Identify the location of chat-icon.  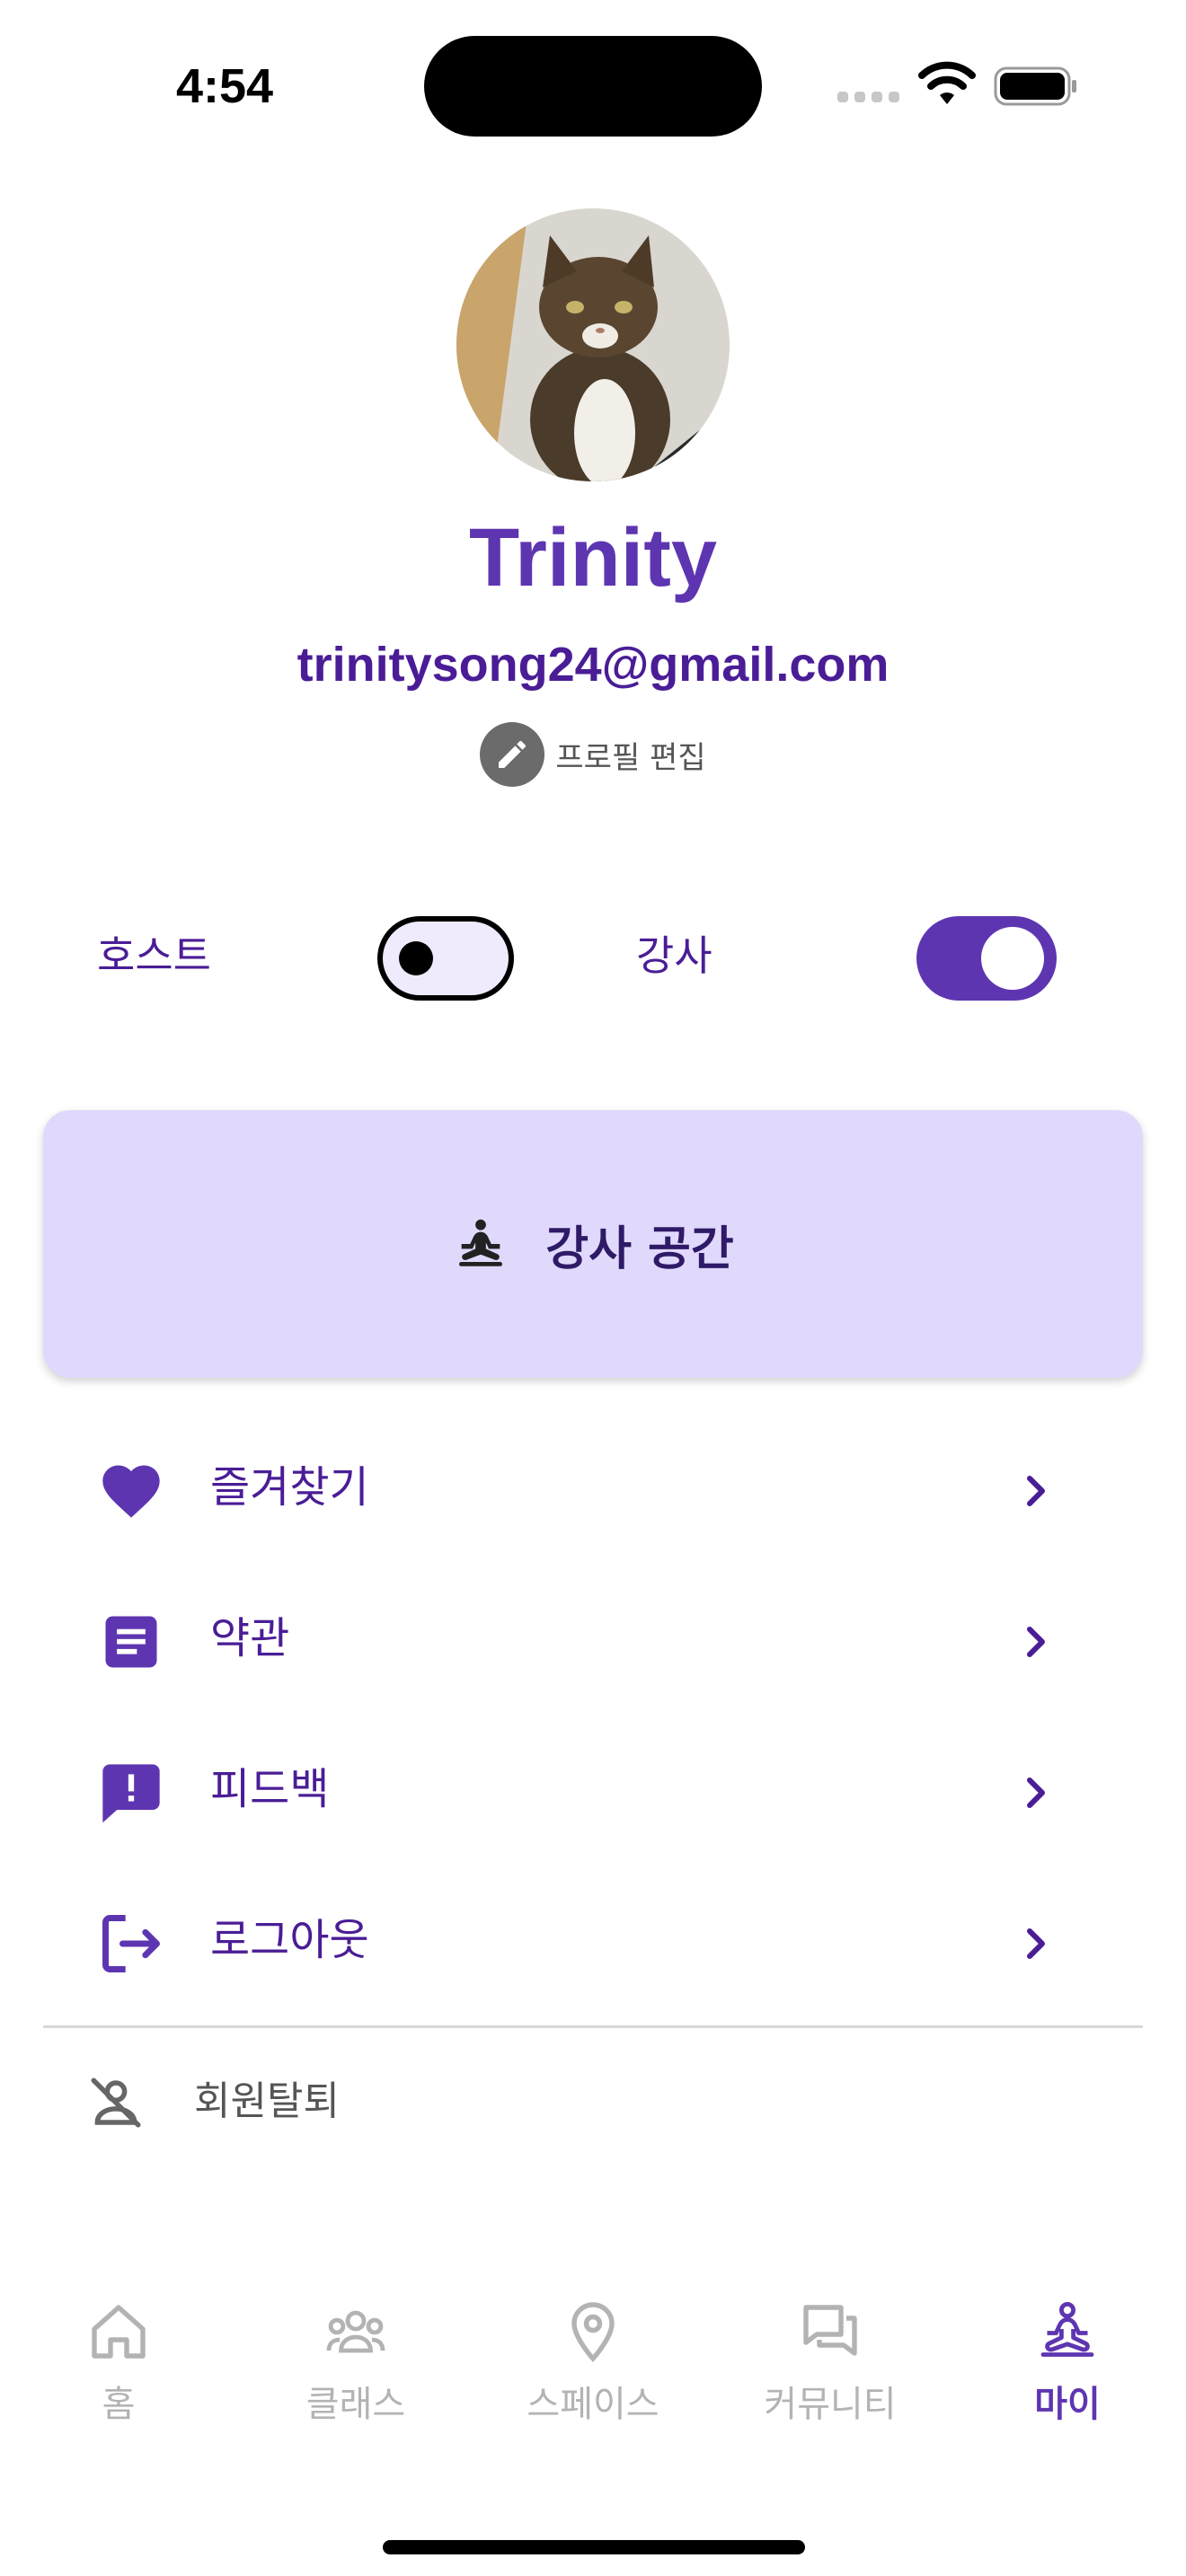
(830, 2330).